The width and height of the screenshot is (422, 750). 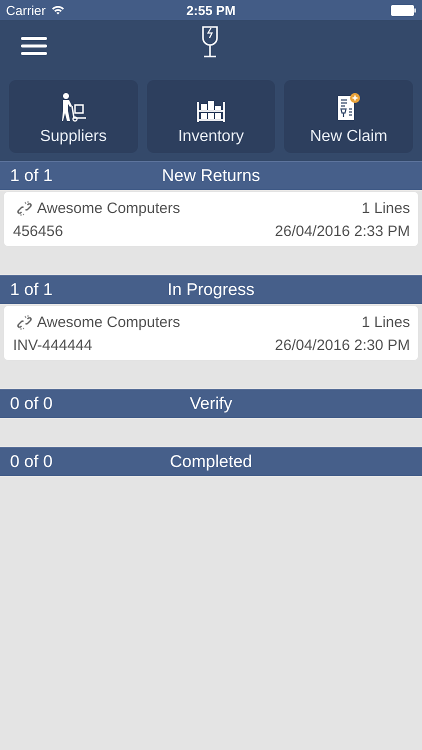 I want to click on return-card: Awesome Computers 1 Lines INV-444444 26/04/2016 2:30 PM, so click(x=211, y=333).